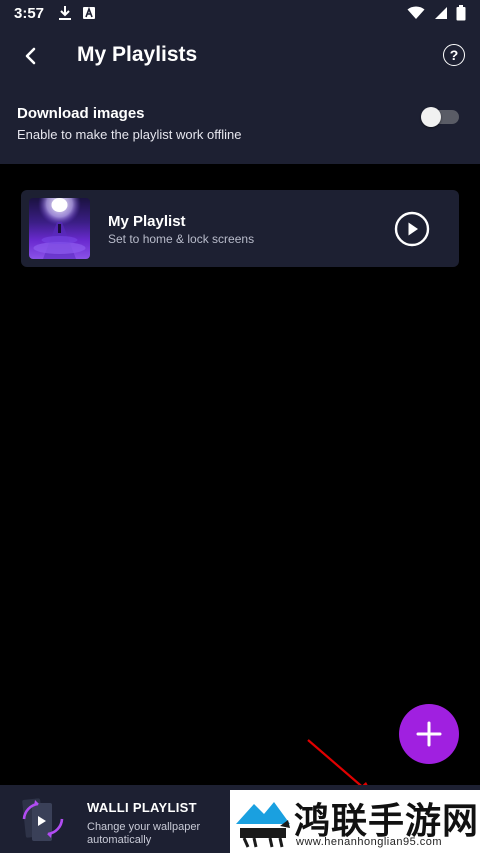  I want to click on download-icon, so click(65, 13).